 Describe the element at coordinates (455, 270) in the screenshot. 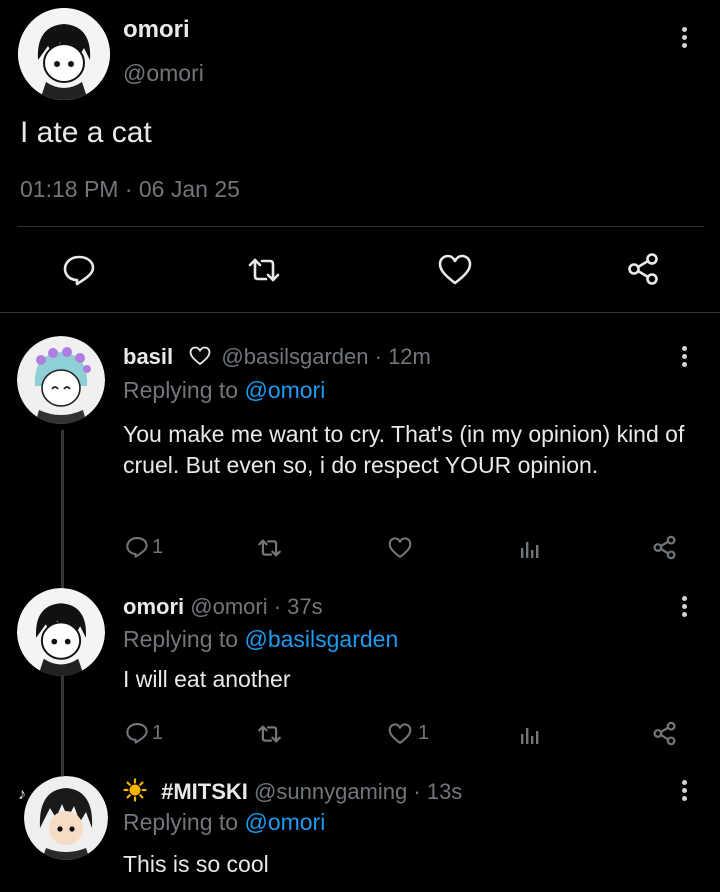

I see `like-icon` at that location.